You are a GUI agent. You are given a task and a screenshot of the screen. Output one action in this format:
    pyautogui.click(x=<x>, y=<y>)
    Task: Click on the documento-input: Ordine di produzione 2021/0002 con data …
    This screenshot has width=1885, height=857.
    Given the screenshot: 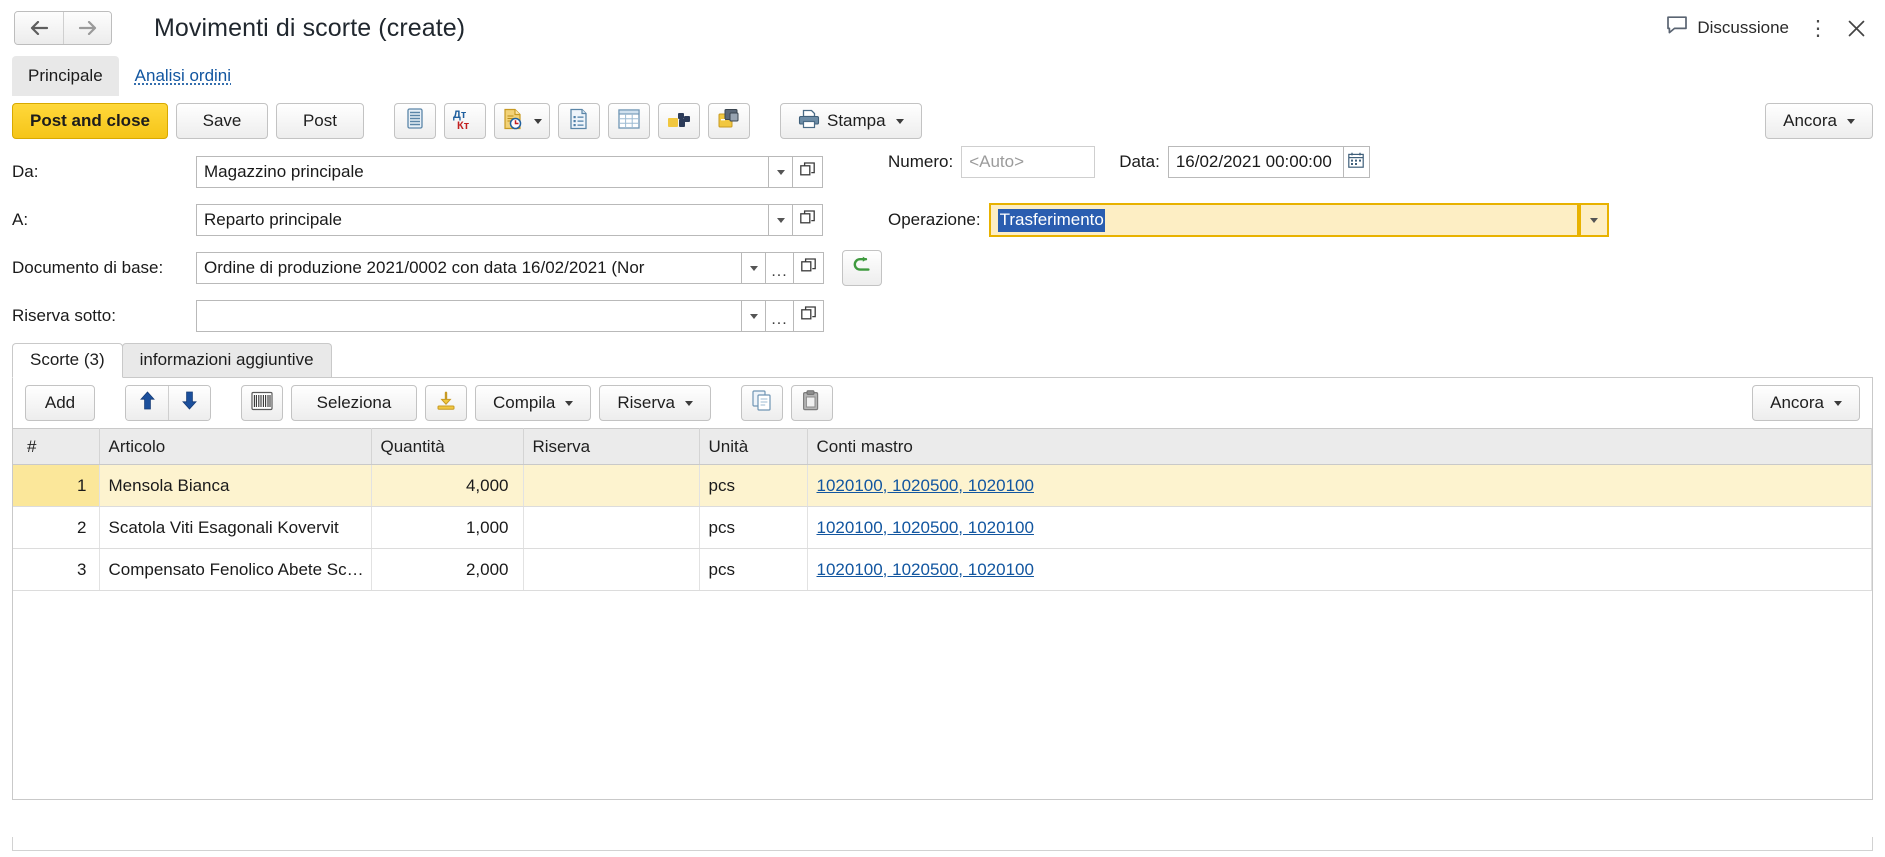 What is the action you would take?
    pyautogui.click(x=469, y=268)
    